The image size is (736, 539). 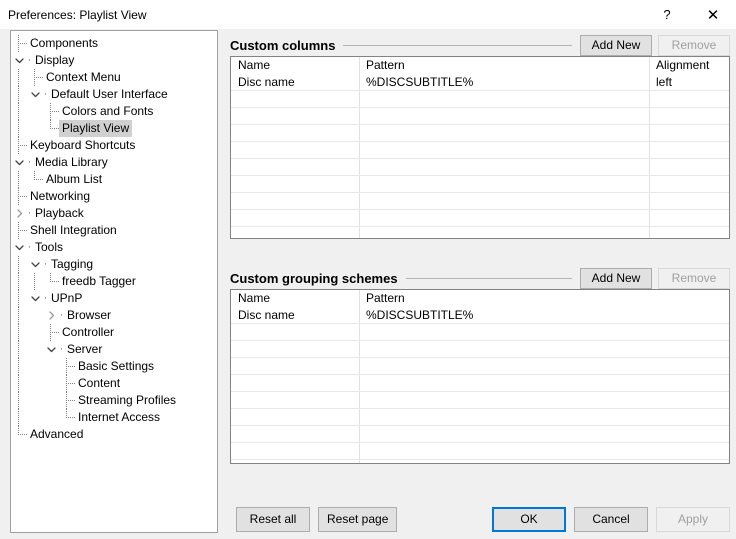 What do you see at coordinates (114, 298) in the screenshot?
I see `tree-item-upnp: · UPnP` at bounding box center [114, 298].